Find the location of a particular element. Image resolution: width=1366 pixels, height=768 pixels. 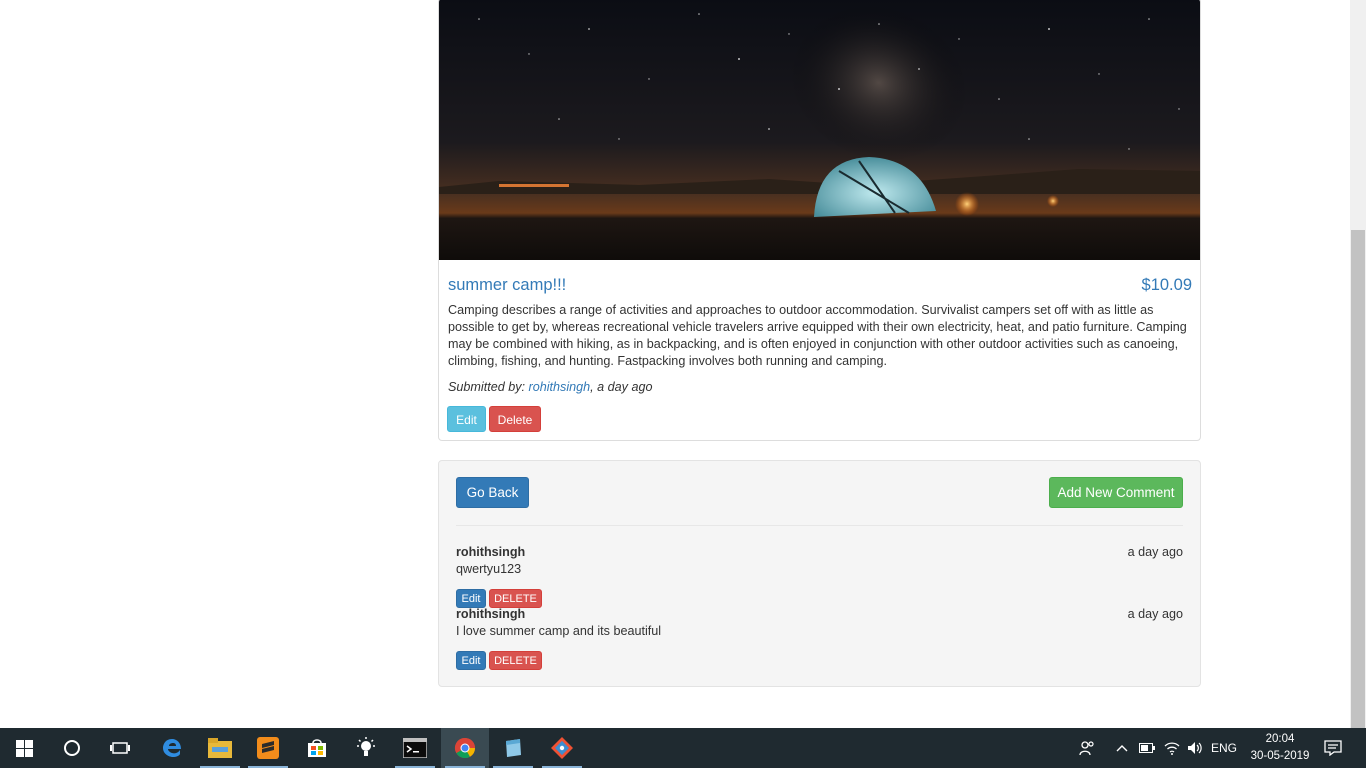

chrome-icon is located at coordinates (465, 748).